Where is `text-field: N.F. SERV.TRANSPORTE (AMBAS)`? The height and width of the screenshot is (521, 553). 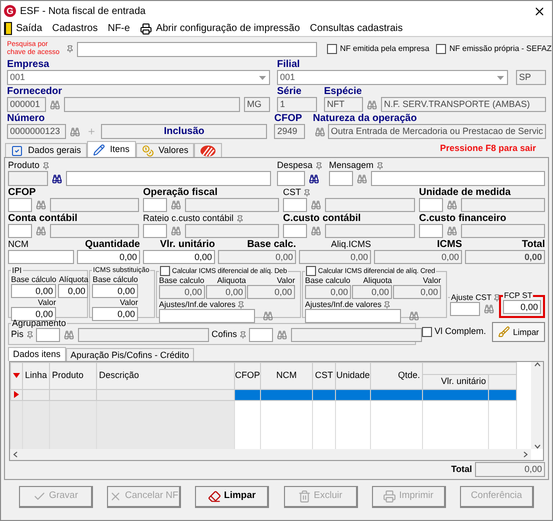 text-field: N.F. SERV.TRANSPORTE (AMBAS) is located at coordinates (463, 104).